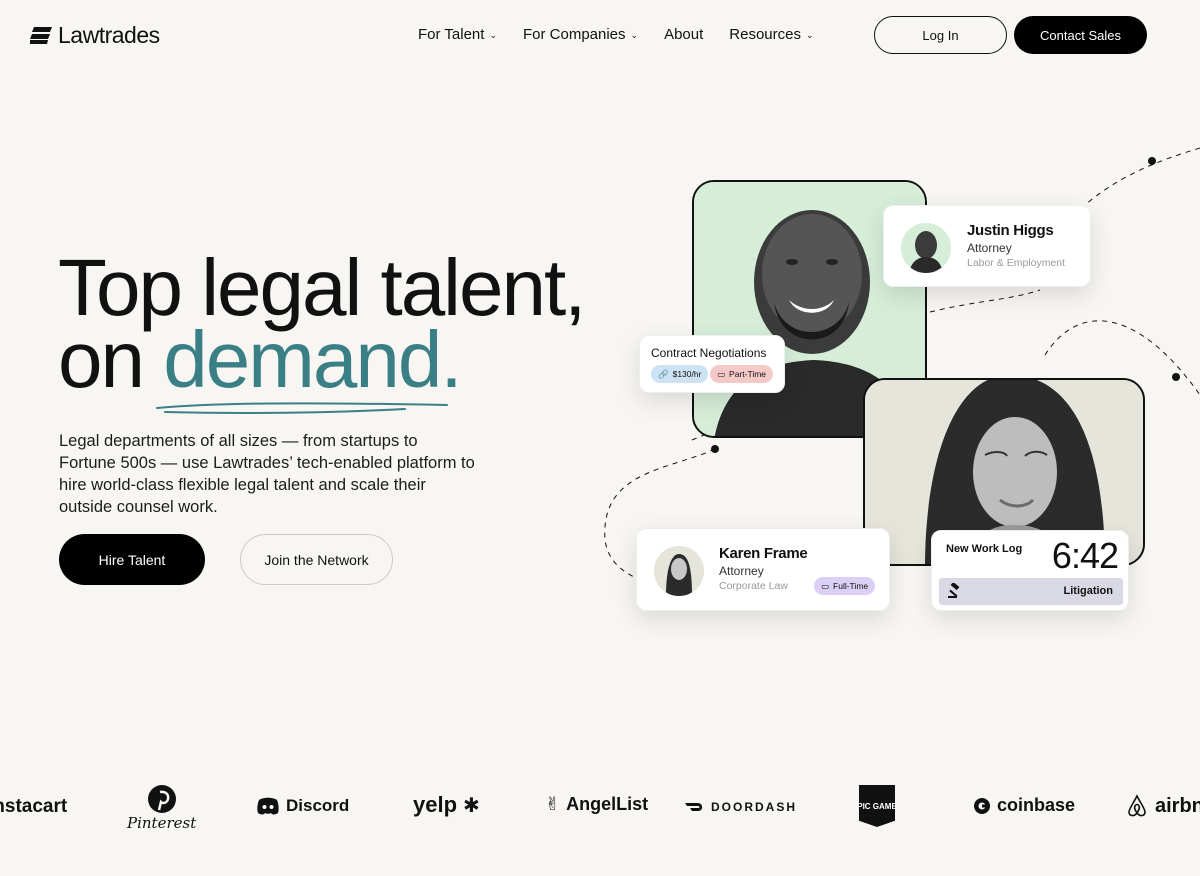 The height and width of the screenshot is (876, 1200). Describe the element at coordinates (1030, 570) in the screenshot. I see `work-log-card: New Work Log 6:42 Litigation` at that location.